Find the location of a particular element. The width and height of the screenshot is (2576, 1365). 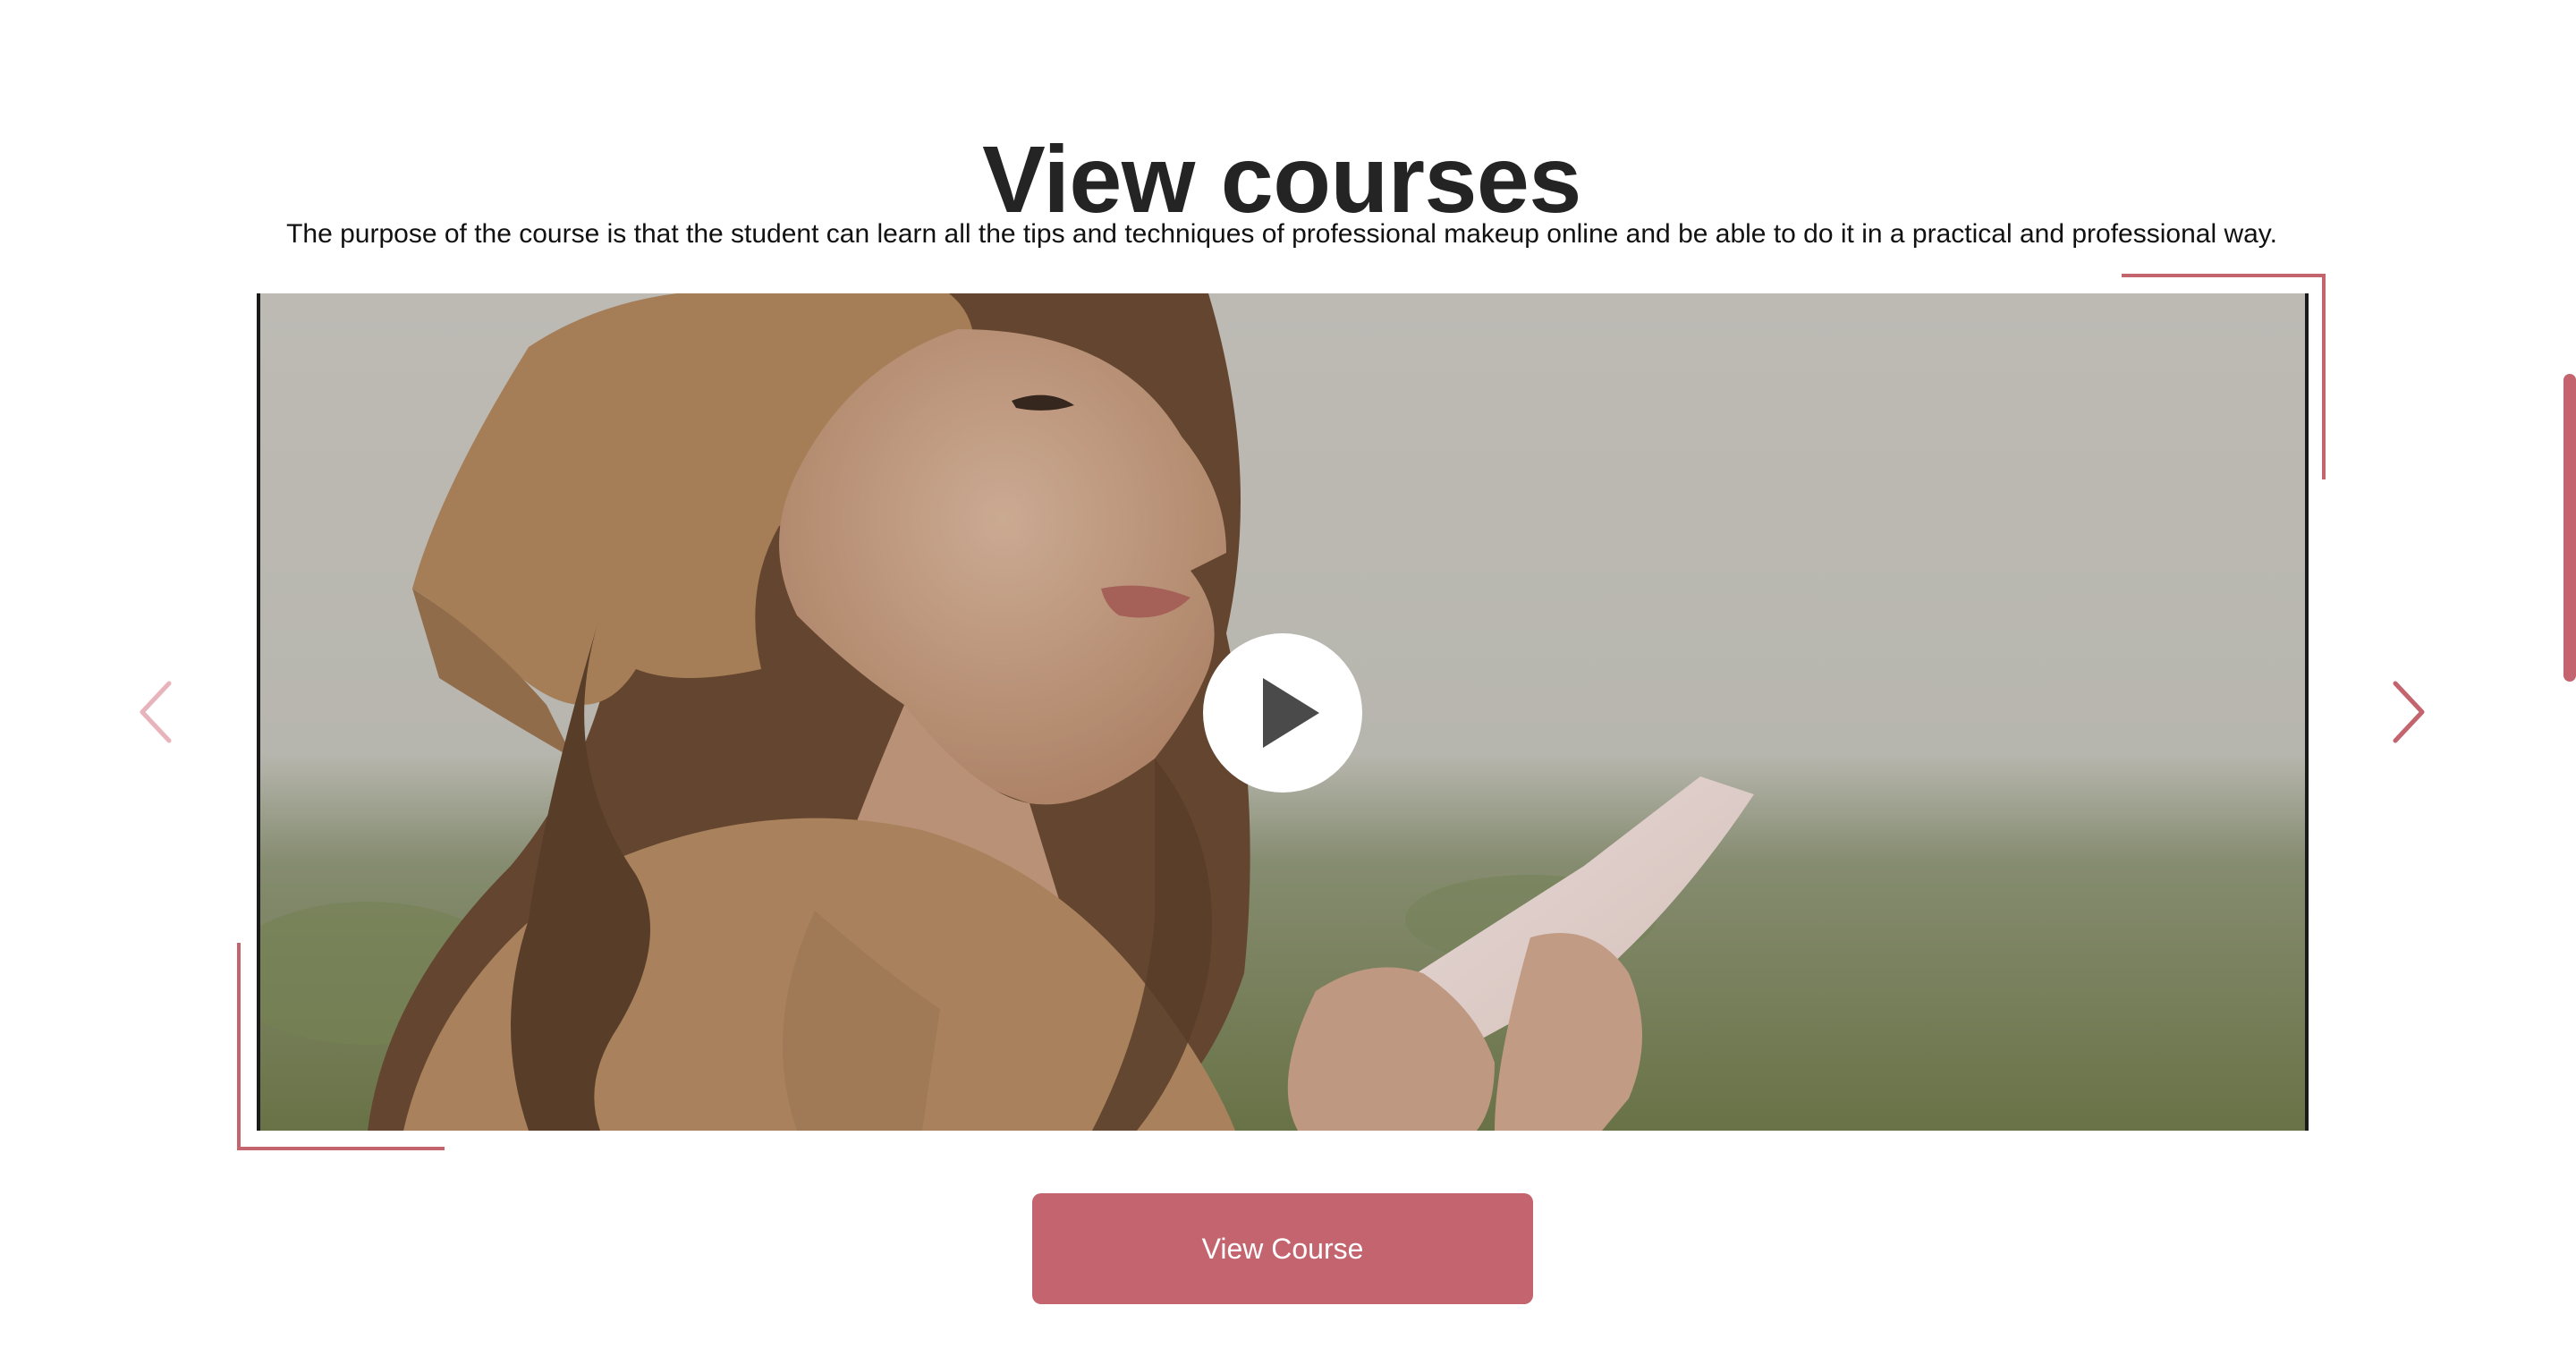

scrollbar-thumb is located at coordinates (2569, 528).